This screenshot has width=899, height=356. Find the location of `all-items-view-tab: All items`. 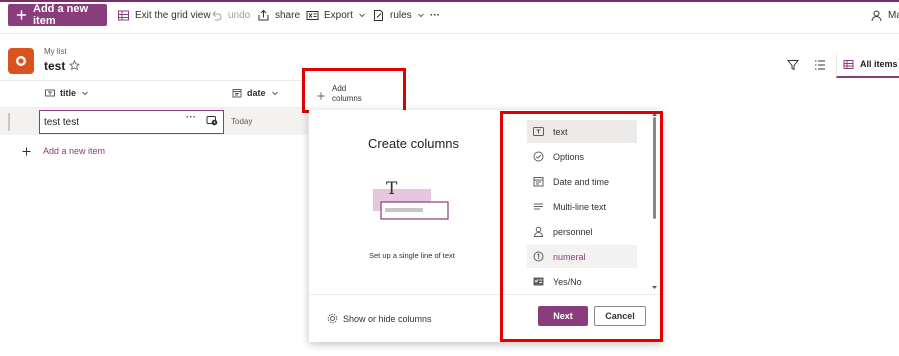

all-items-view-tab: All items is located at coordinates (867, 65).